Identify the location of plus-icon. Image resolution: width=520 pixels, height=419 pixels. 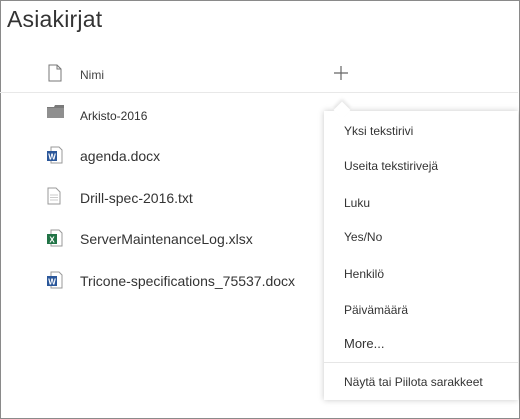
(341, 73).